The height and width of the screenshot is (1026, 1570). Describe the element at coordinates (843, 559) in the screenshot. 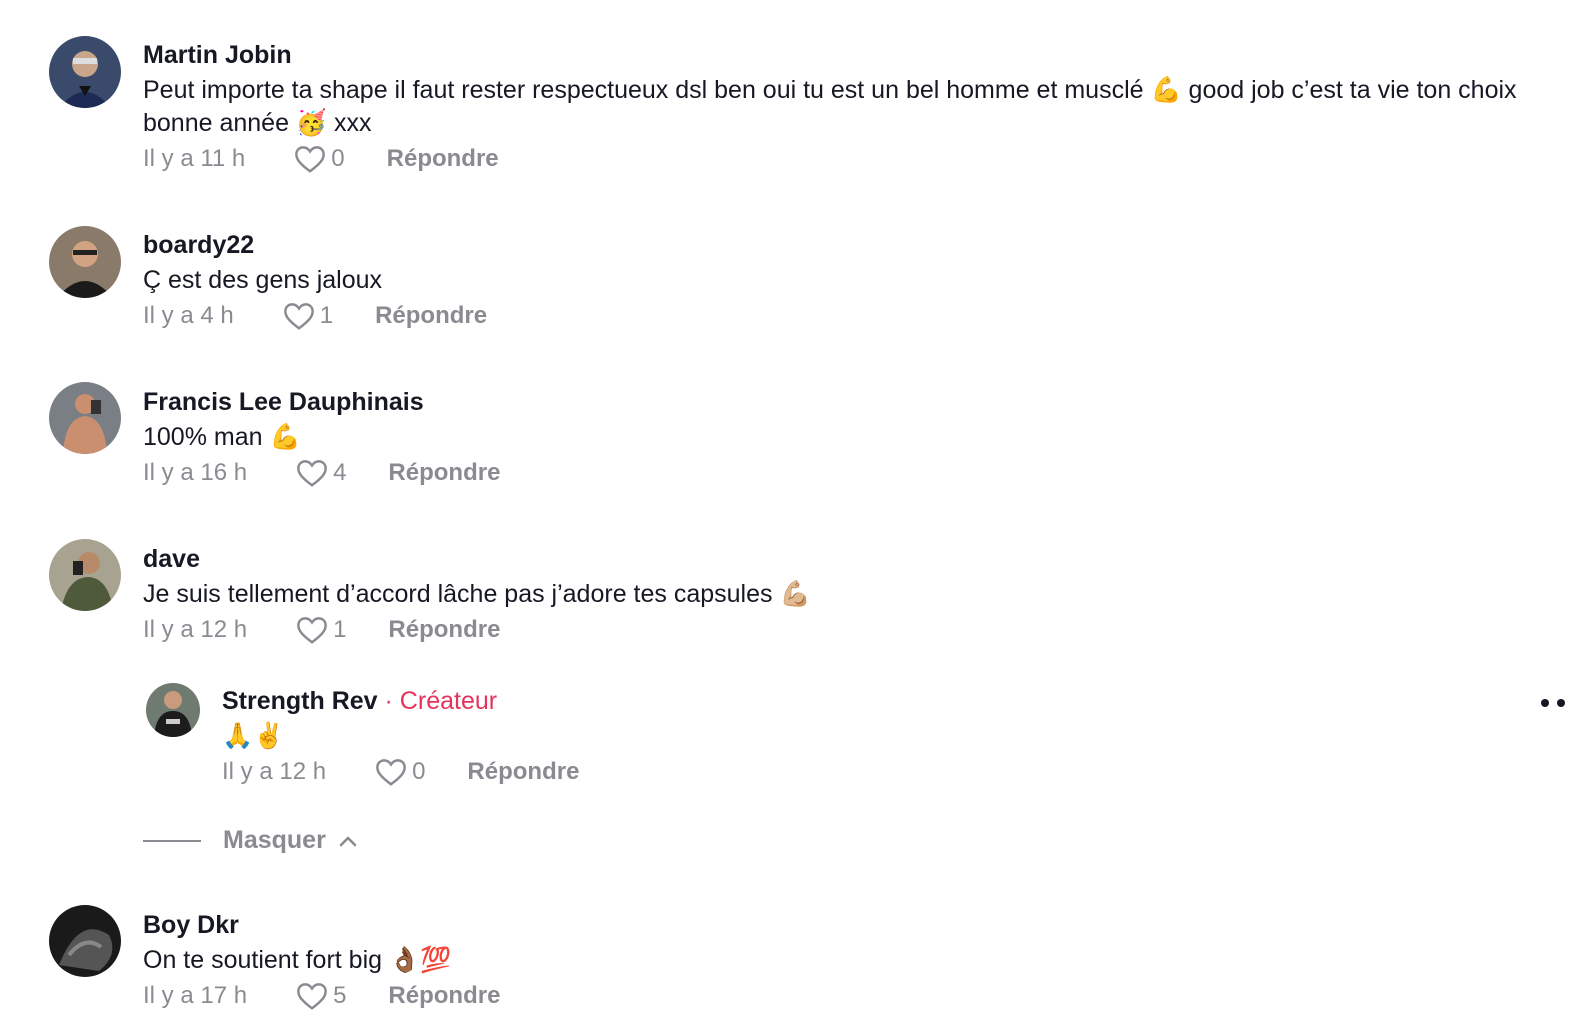

I see `comment-username: dave` at that location.